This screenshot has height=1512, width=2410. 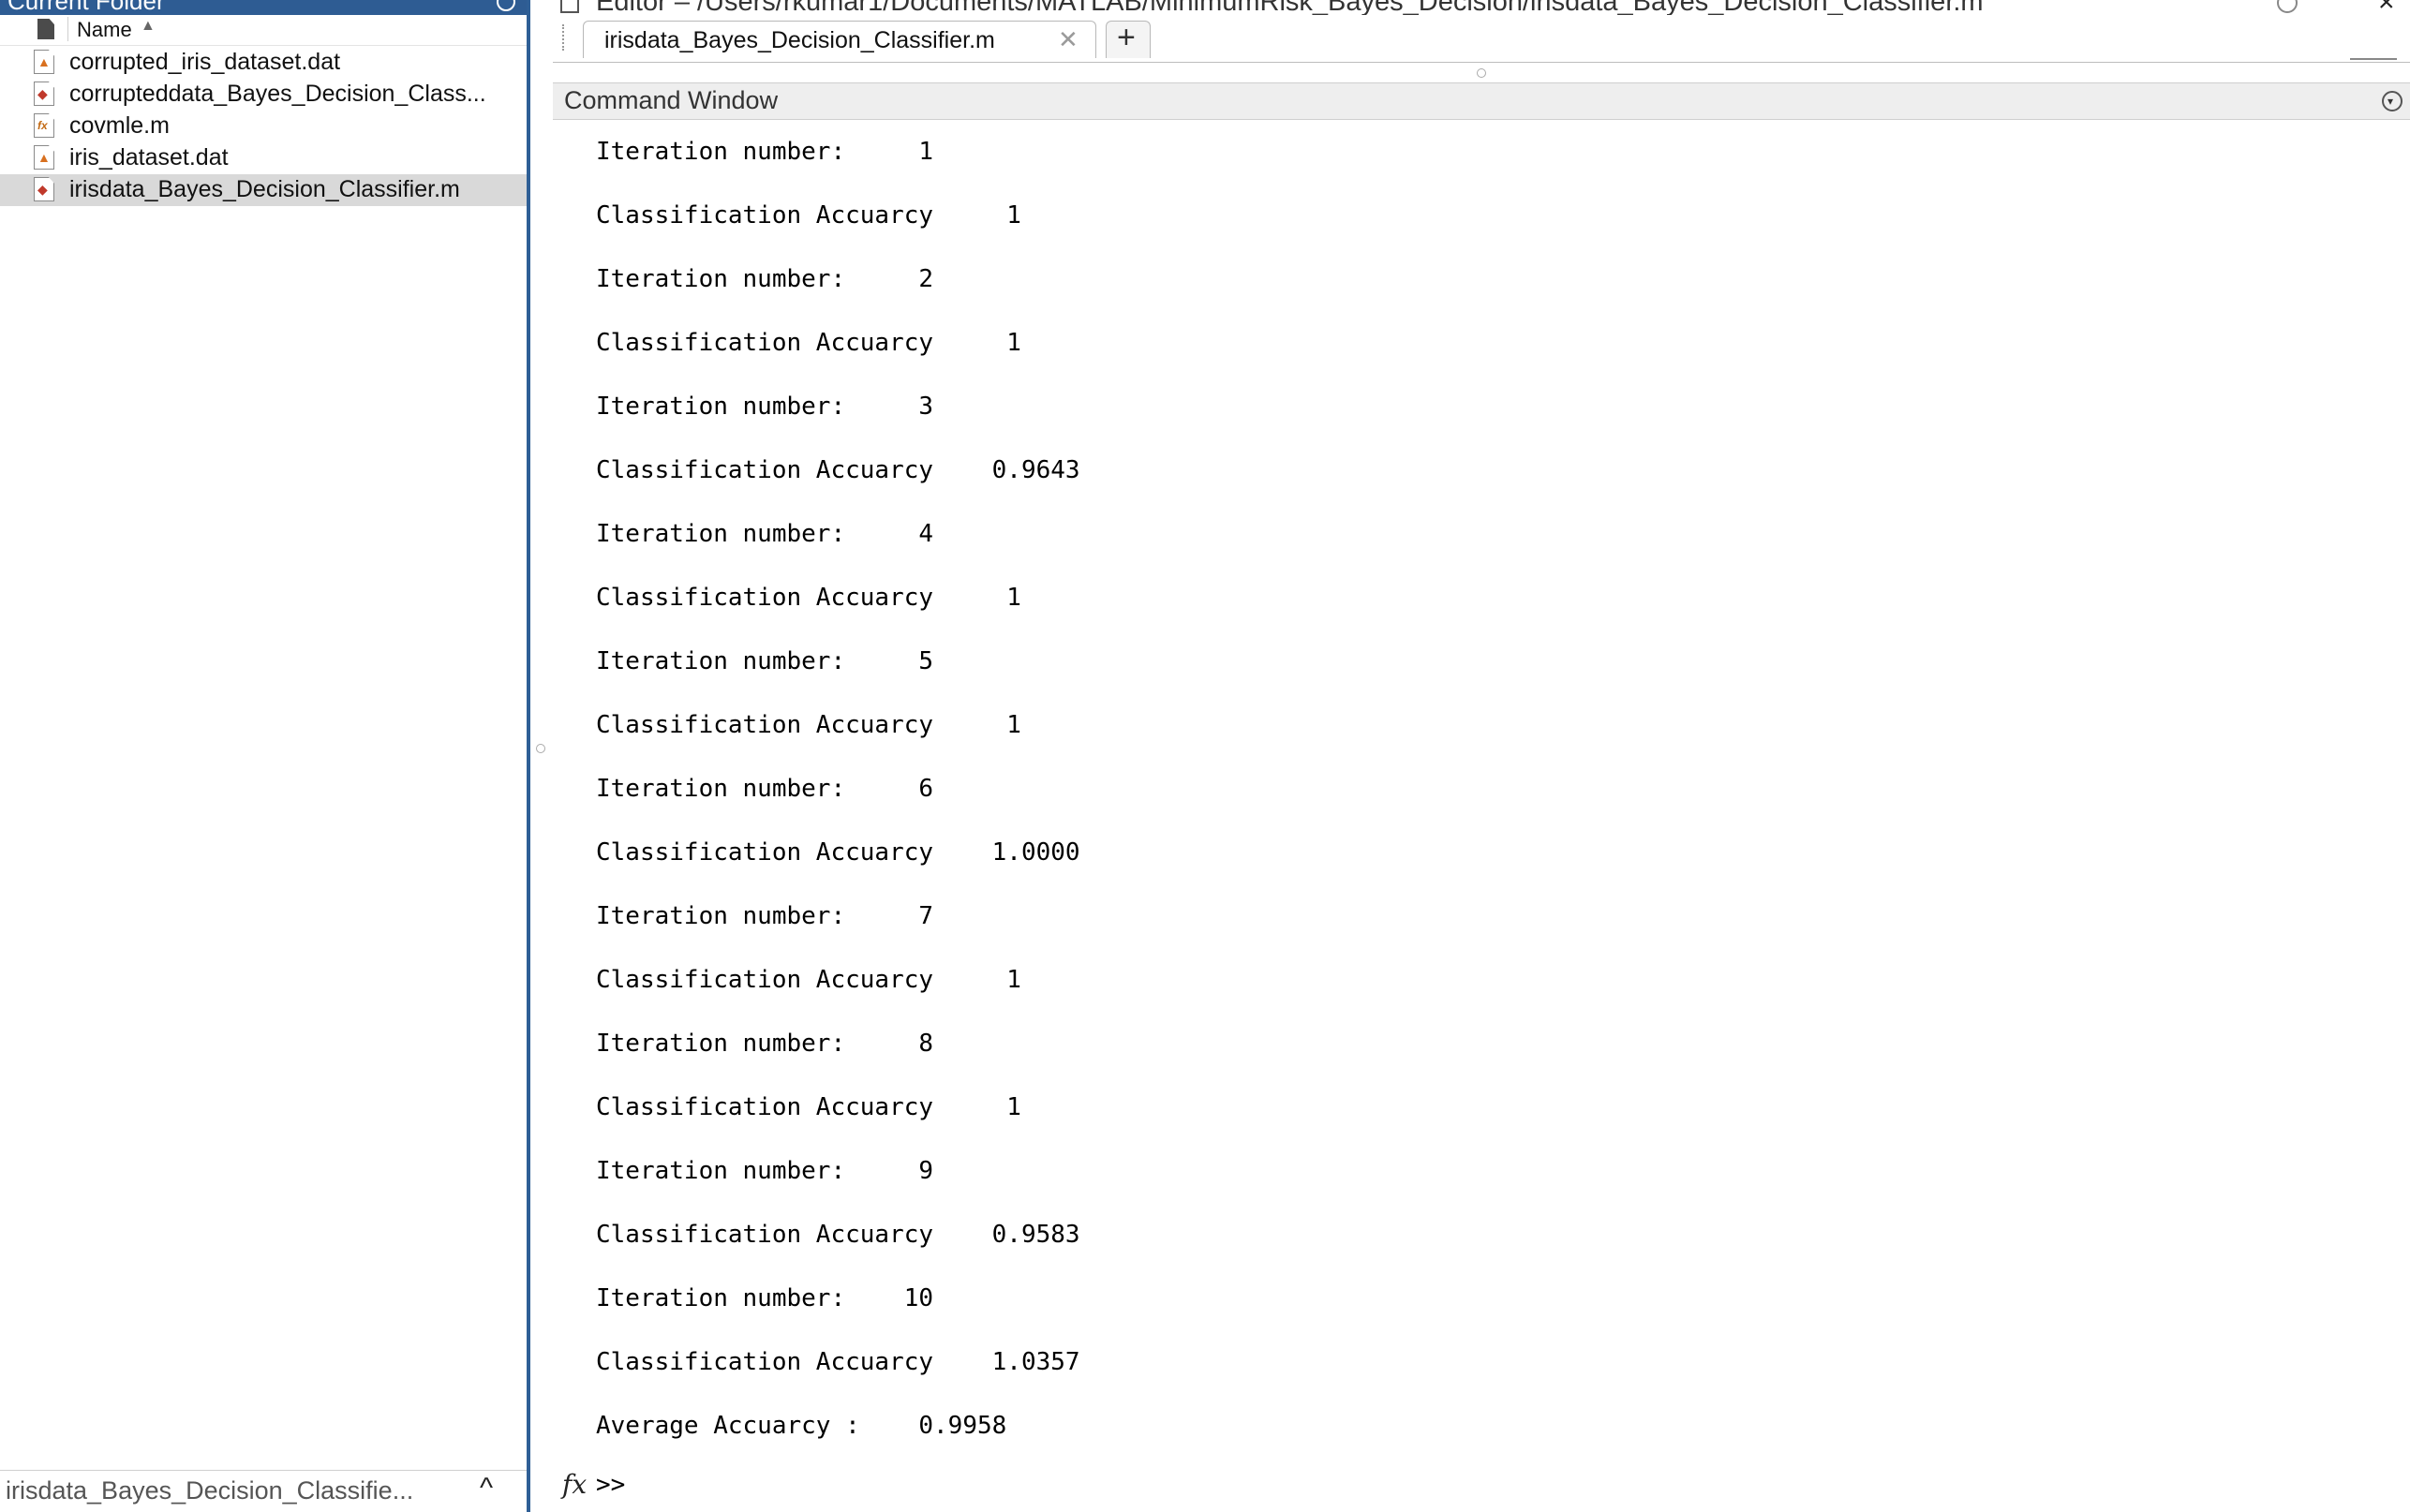 What do you see at coordinates (263, 30) in the screenshot?
I see `column-header: Name ▲` at bounding box center [263, 30].